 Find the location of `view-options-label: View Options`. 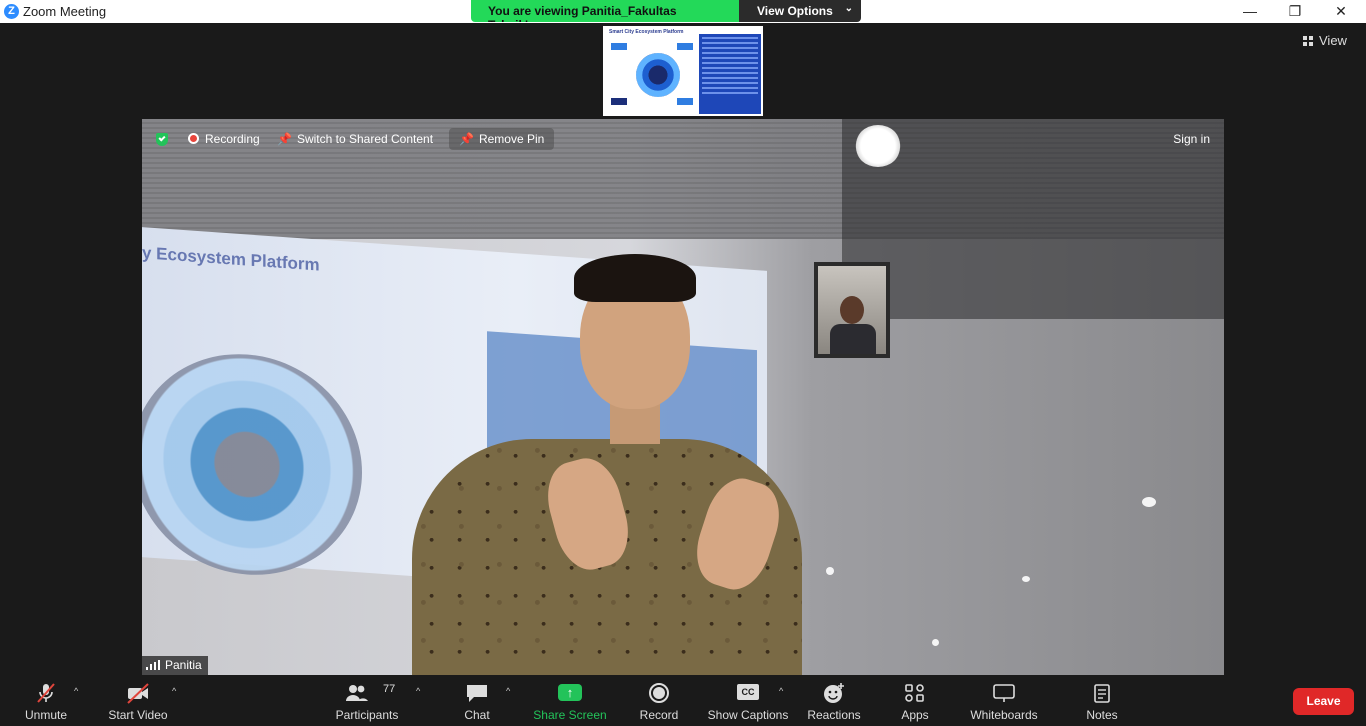

view-options-label: View Options is located at coordinates (795, 11).